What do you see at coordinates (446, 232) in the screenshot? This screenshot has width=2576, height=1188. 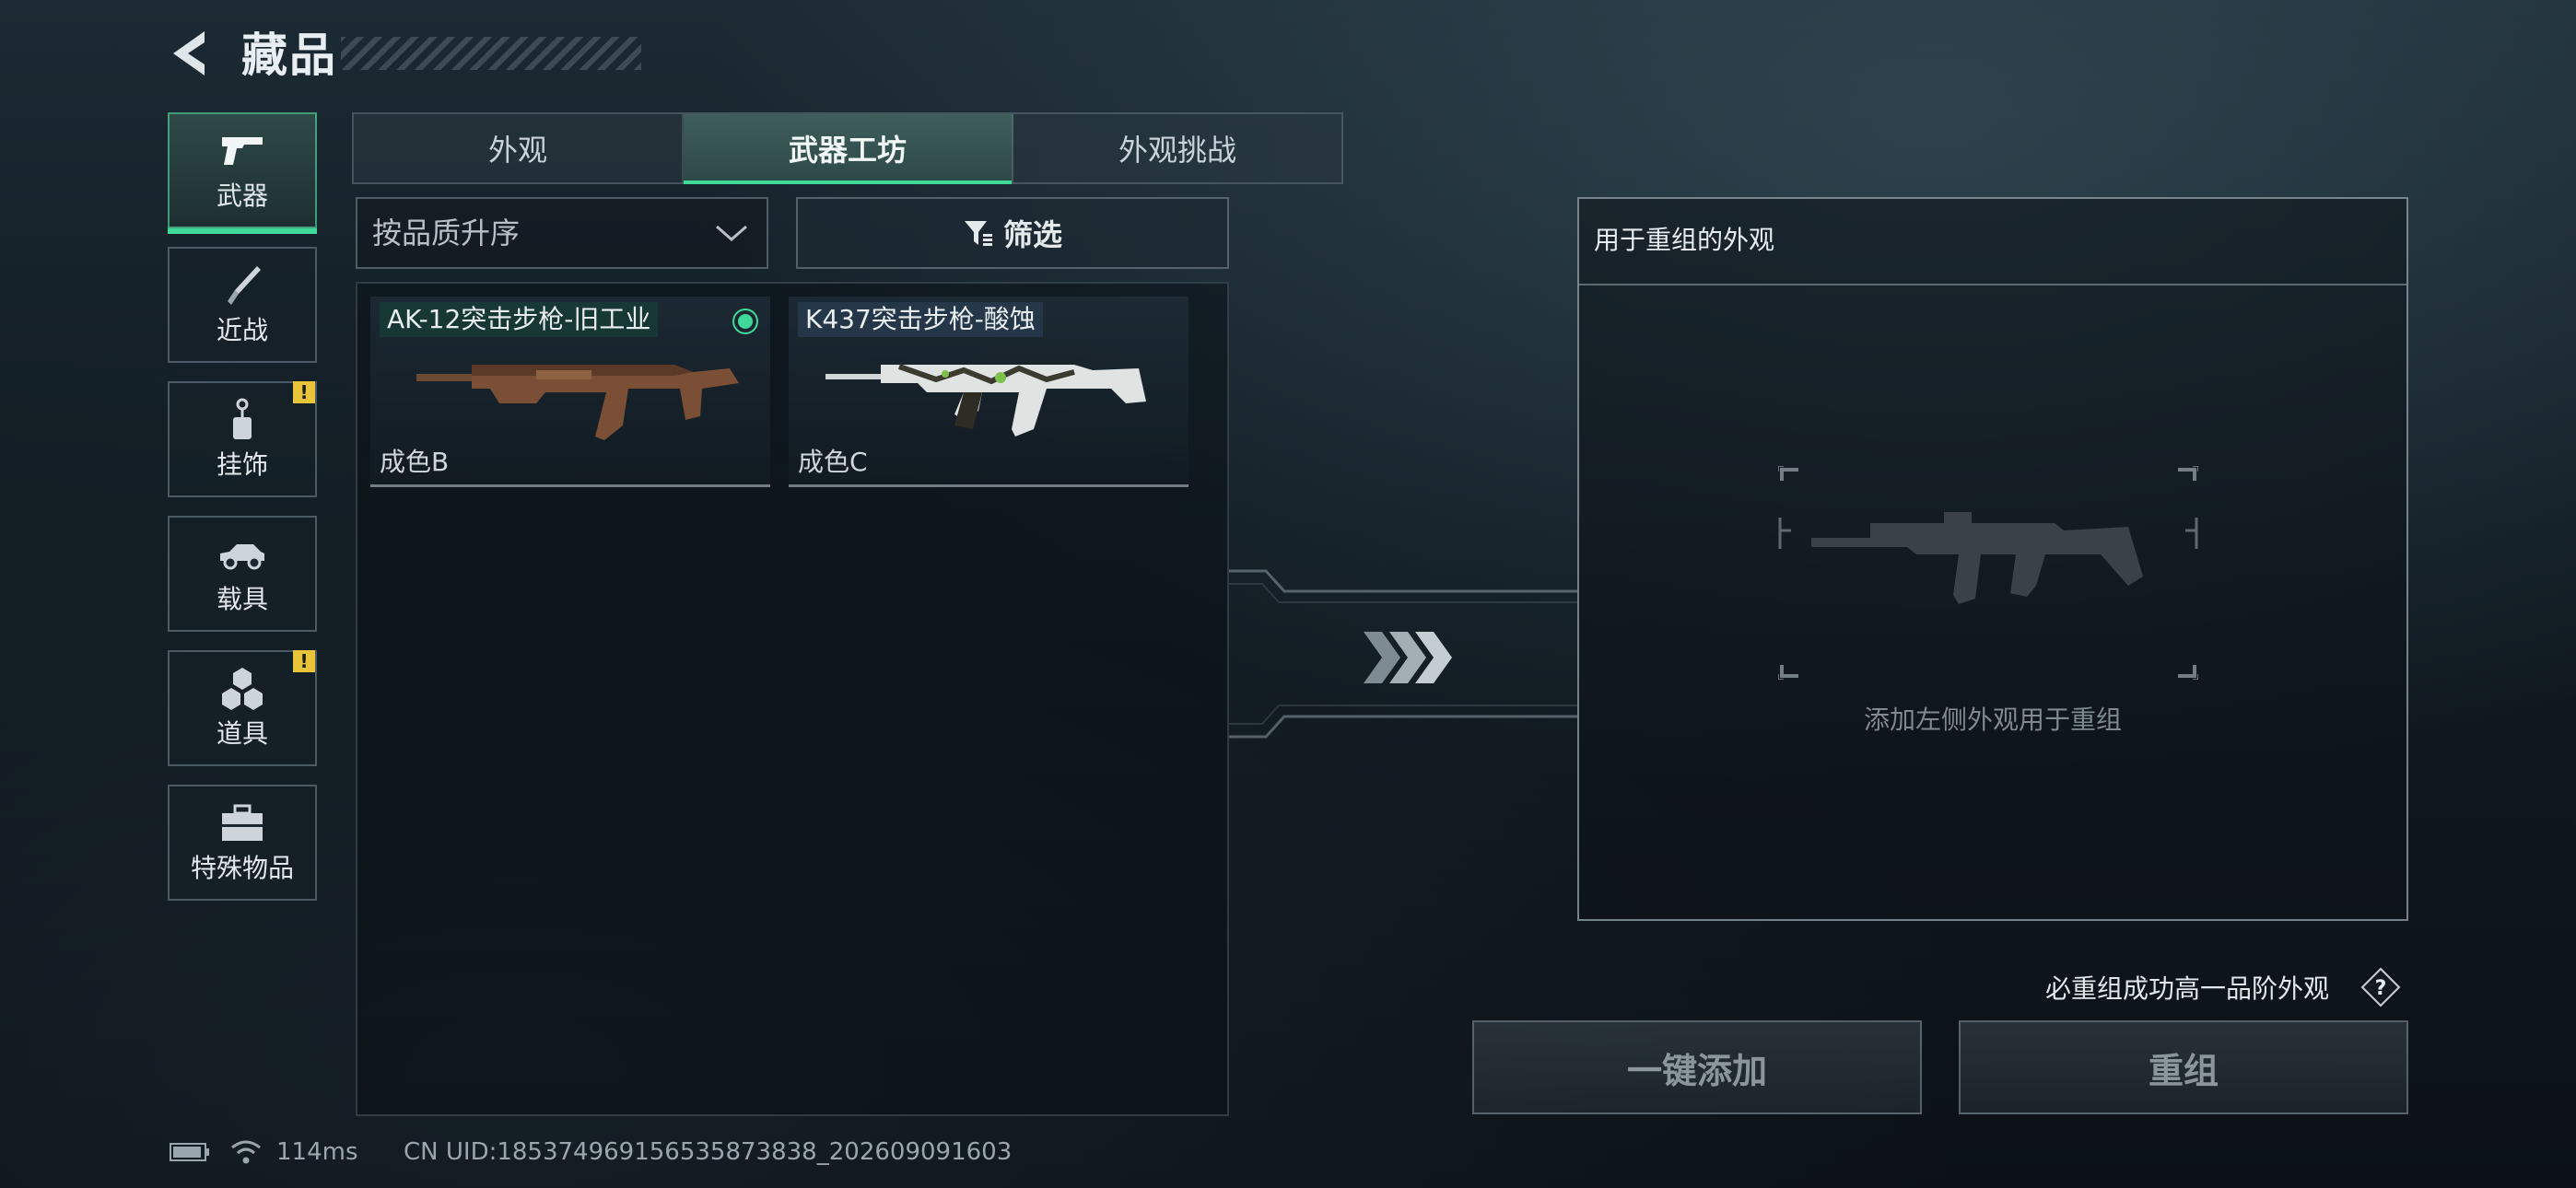 I see `sort-value: 按品质升序` at bounding box center [446, 232].